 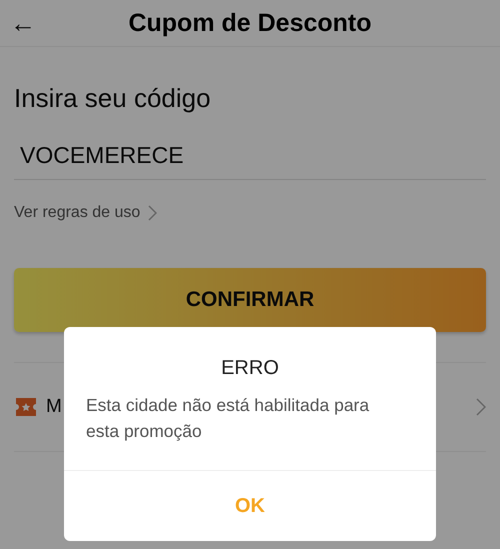 I want to click on page-title: Cupom de Desconto, so click(x=250, y=23).